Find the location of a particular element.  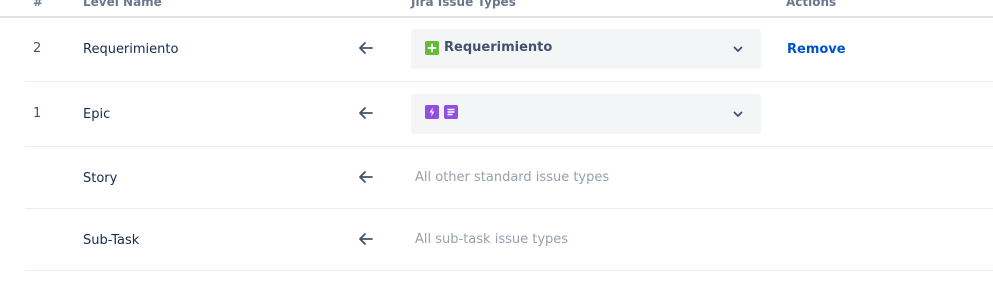

level-name: Epic is located at coordinates (97, 114).